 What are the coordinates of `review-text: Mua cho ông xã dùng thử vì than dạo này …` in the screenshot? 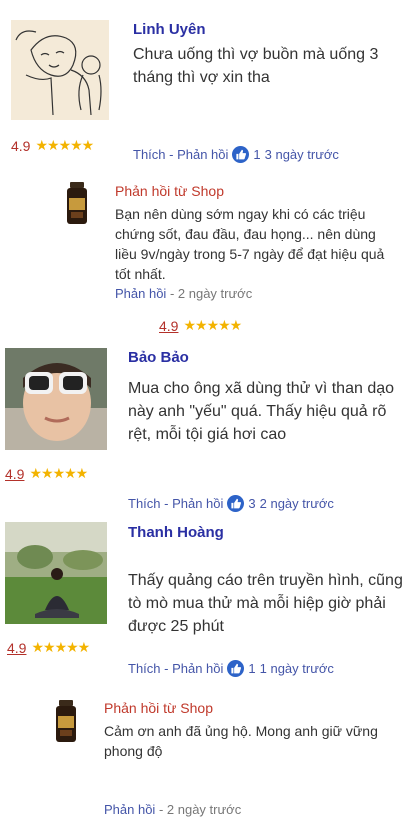 It's located at (261, 411).